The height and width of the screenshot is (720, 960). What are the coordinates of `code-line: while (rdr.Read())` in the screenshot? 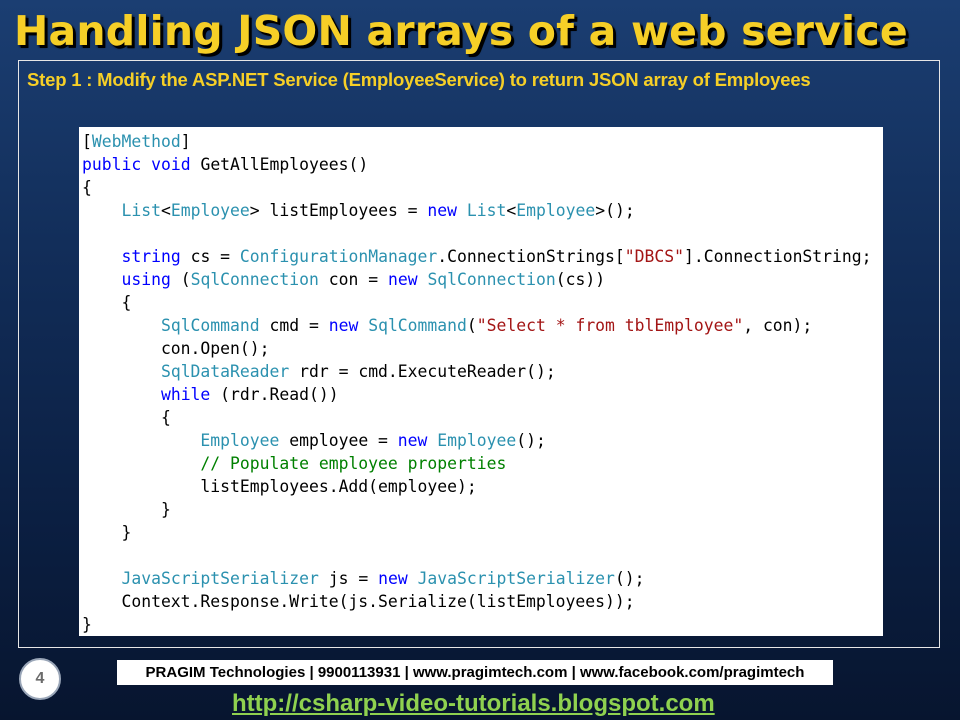 It's located at (482, 394).